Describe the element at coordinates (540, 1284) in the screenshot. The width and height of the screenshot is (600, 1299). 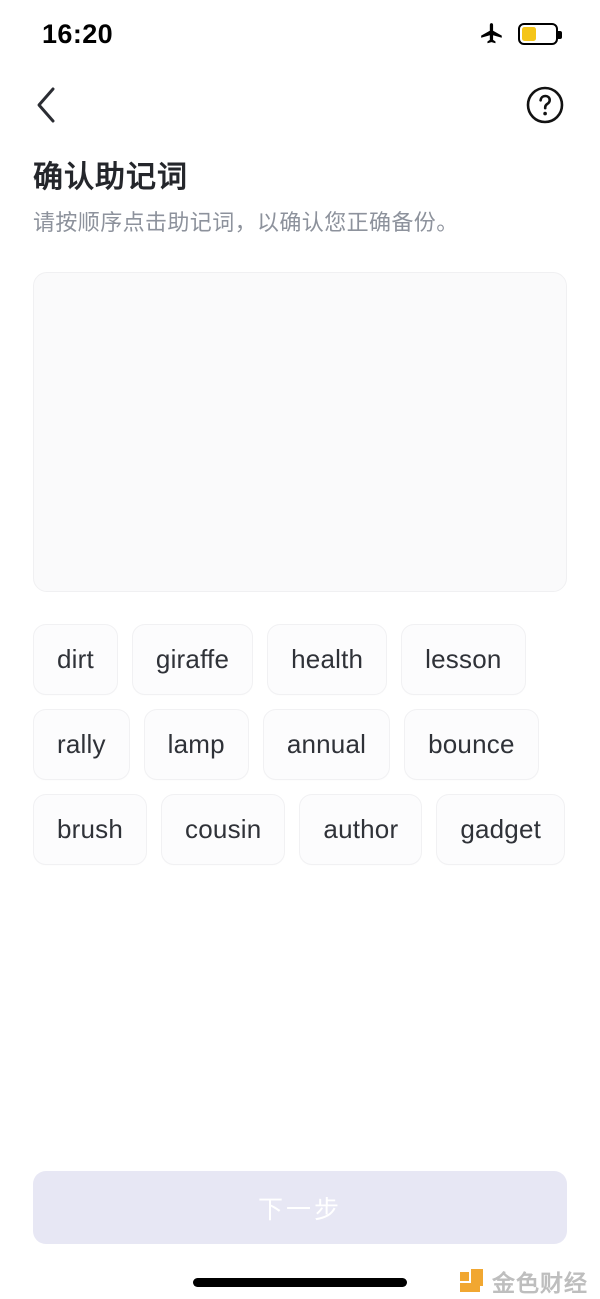
I see `watermark-text: 金色财经` at that location.